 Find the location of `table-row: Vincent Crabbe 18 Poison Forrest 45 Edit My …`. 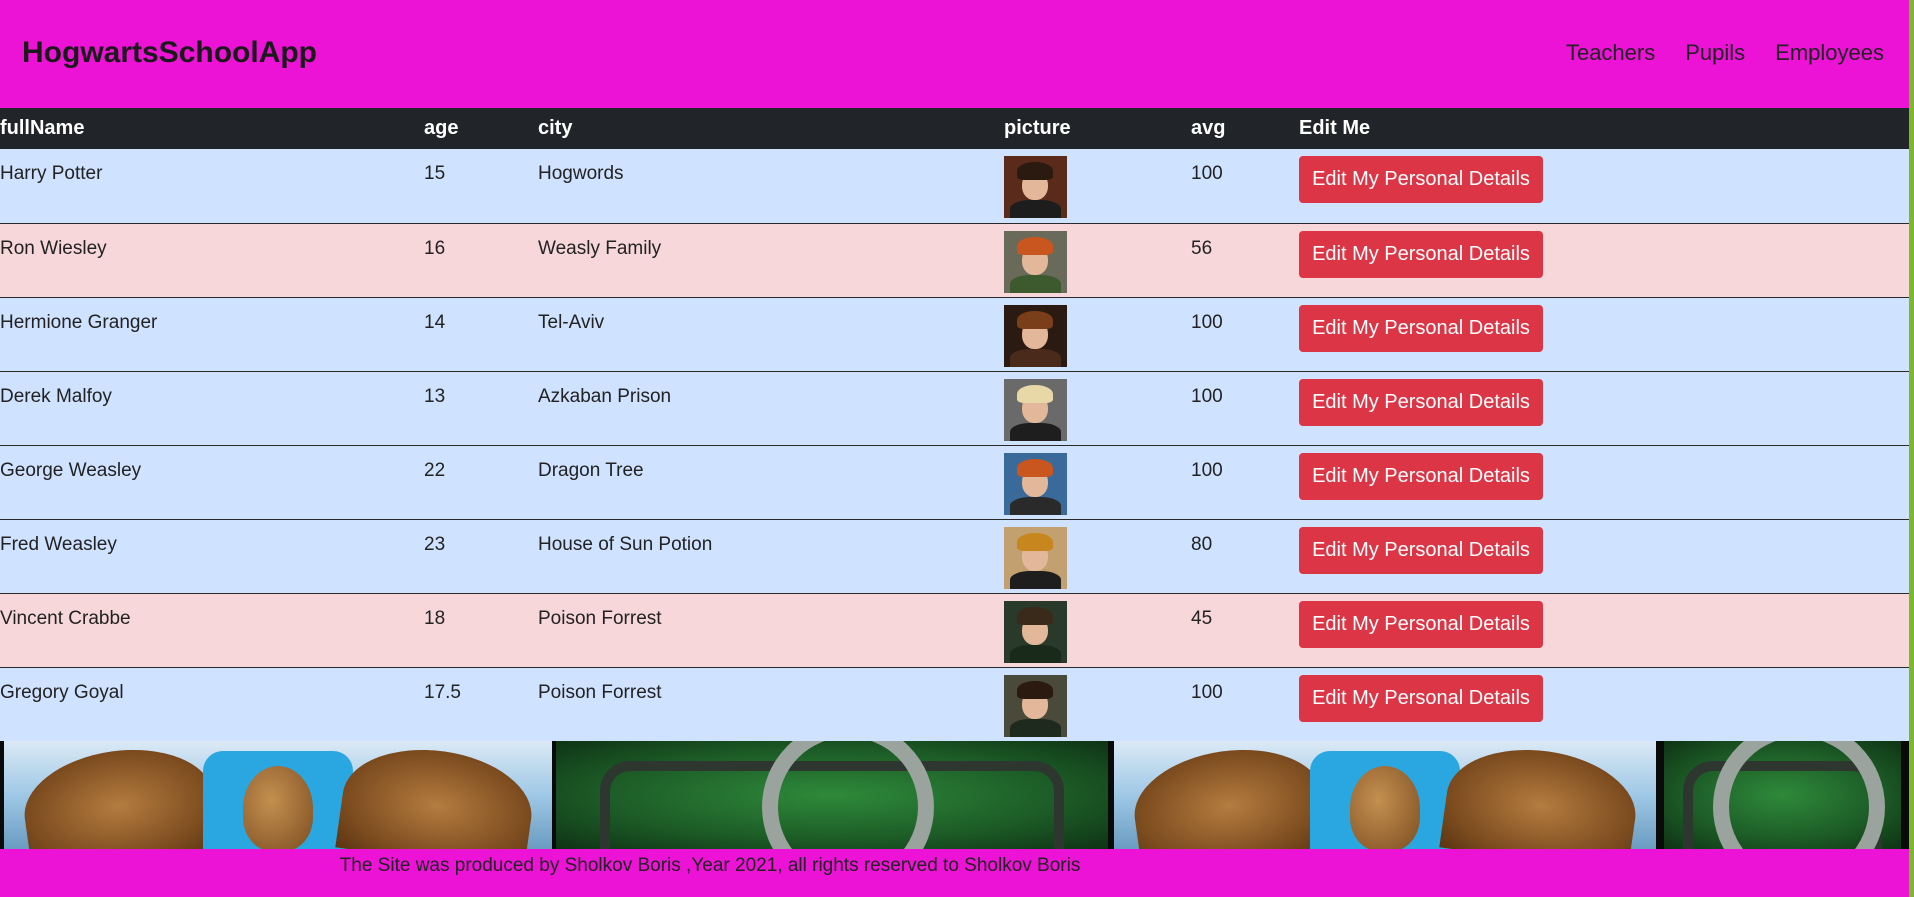

table-row: Vincent Crabbe 18 Poison Forrest 45 Edit My … is located at coordinates (954, 630).